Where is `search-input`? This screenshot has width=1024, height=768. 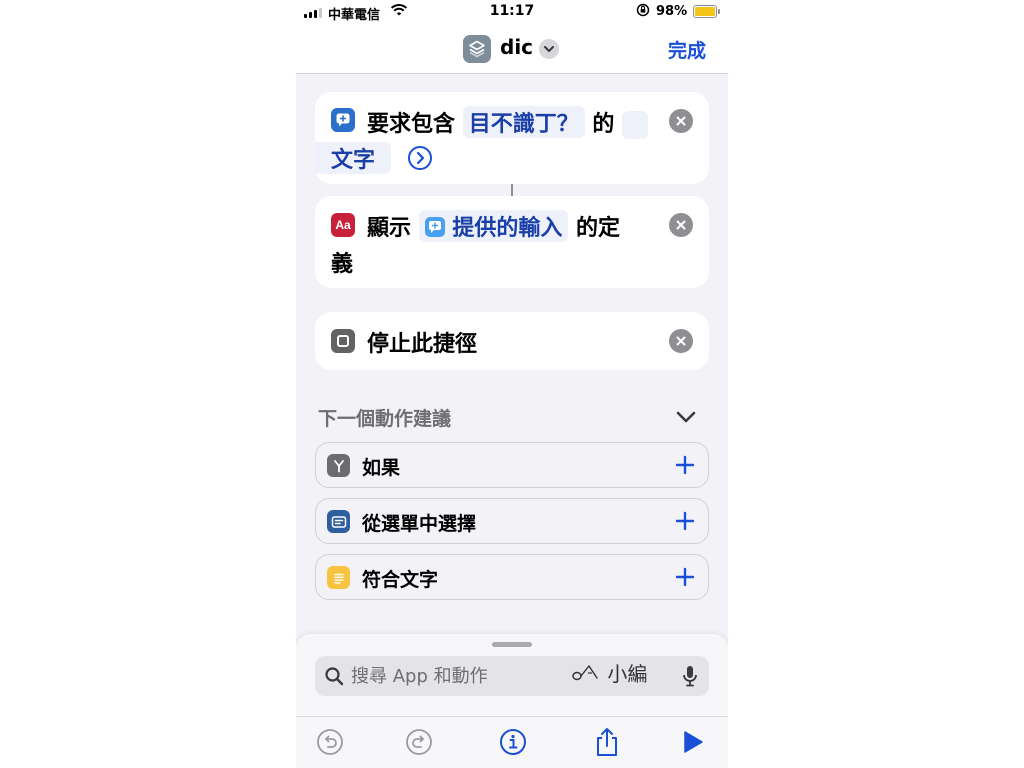
search-input is located at coordinates (471, 676).